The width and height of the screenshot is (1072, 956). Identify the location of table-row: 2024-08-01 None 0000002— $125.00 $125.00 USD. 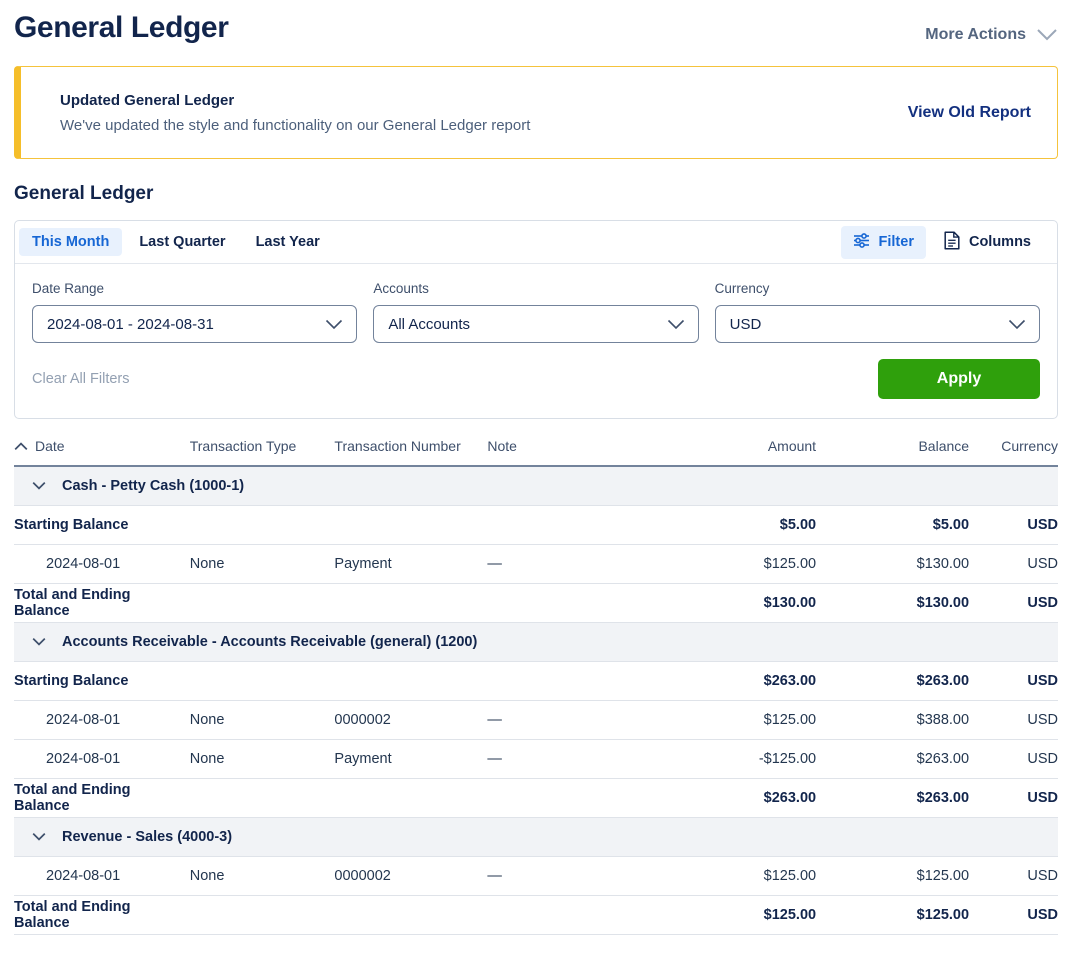
(536, 876).